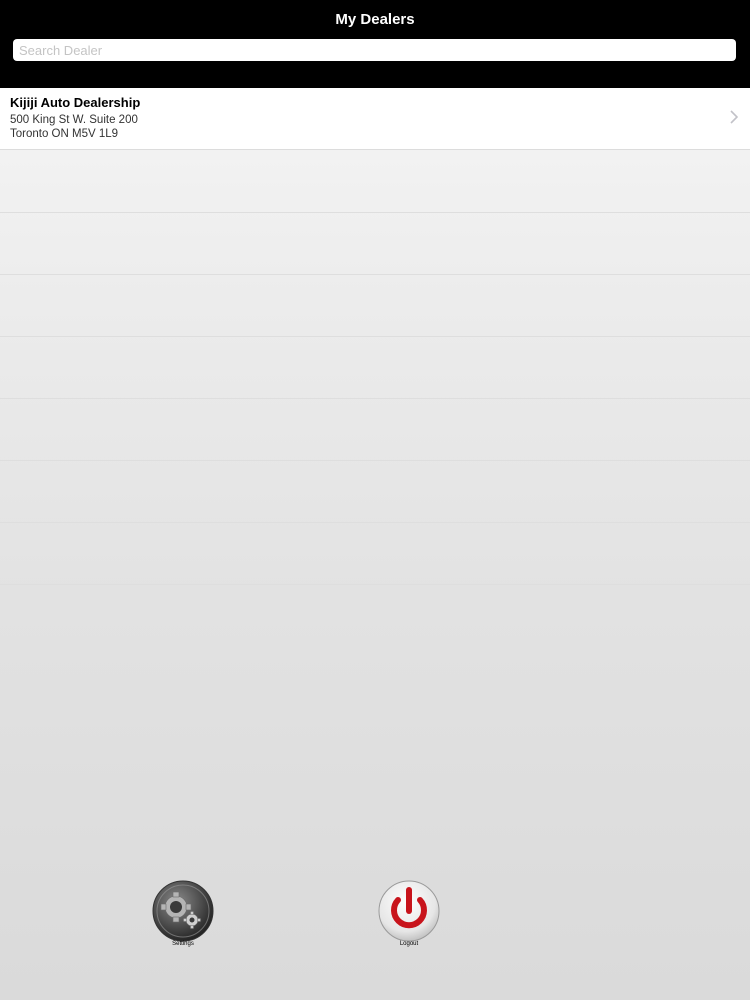  I want to click on dealer-name: Kijiji Auto Dealership, so click(75, 102).